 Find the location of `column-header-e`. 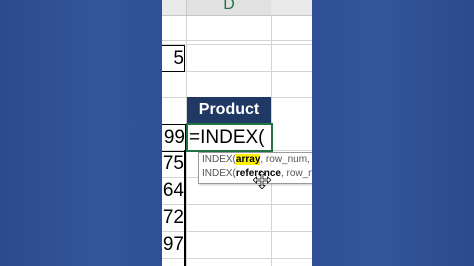

column-header-e is located at coordinates (291, 8).